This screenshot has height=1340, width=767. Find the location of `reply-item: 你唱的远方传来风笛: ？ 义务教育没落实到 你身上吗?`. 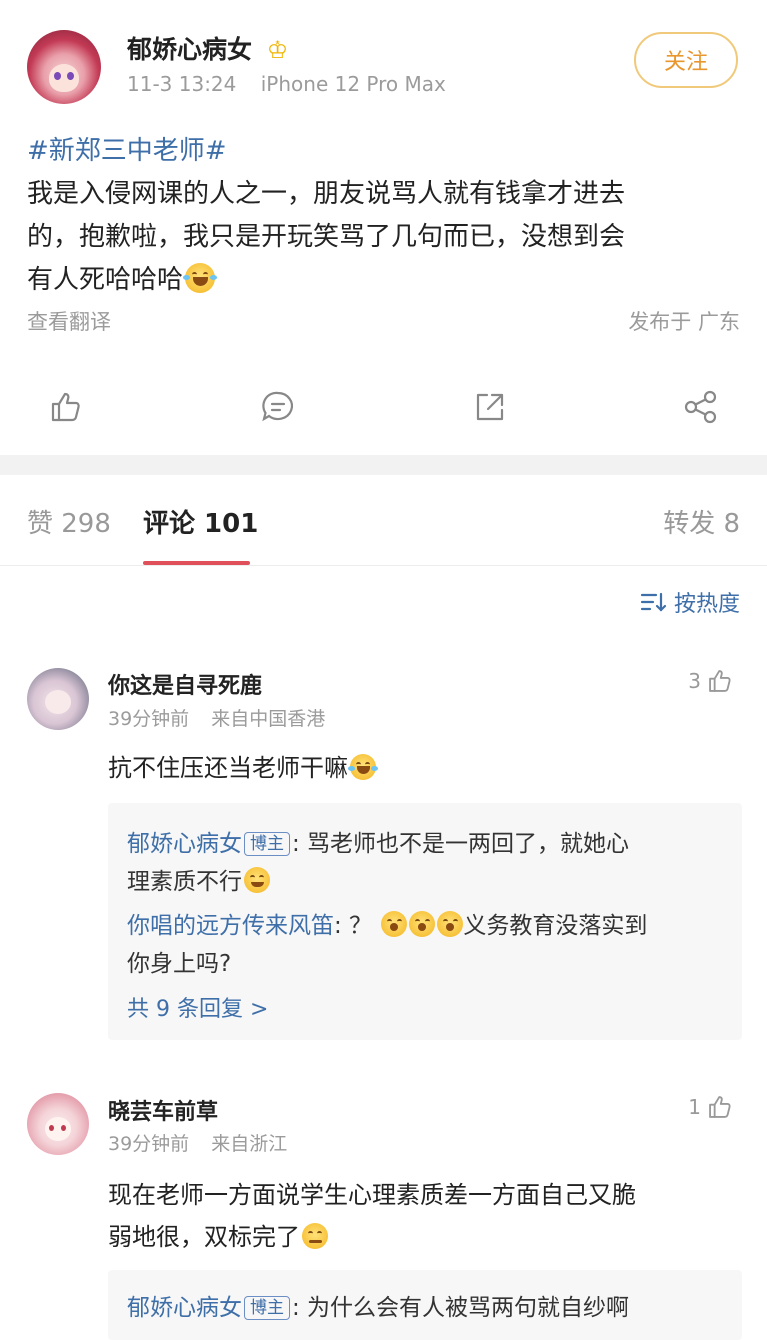

reply-item: 你唱的远方传来风笛: ？ 义务教育没落实到 你身上吗? is located at coordinates (427, 945).